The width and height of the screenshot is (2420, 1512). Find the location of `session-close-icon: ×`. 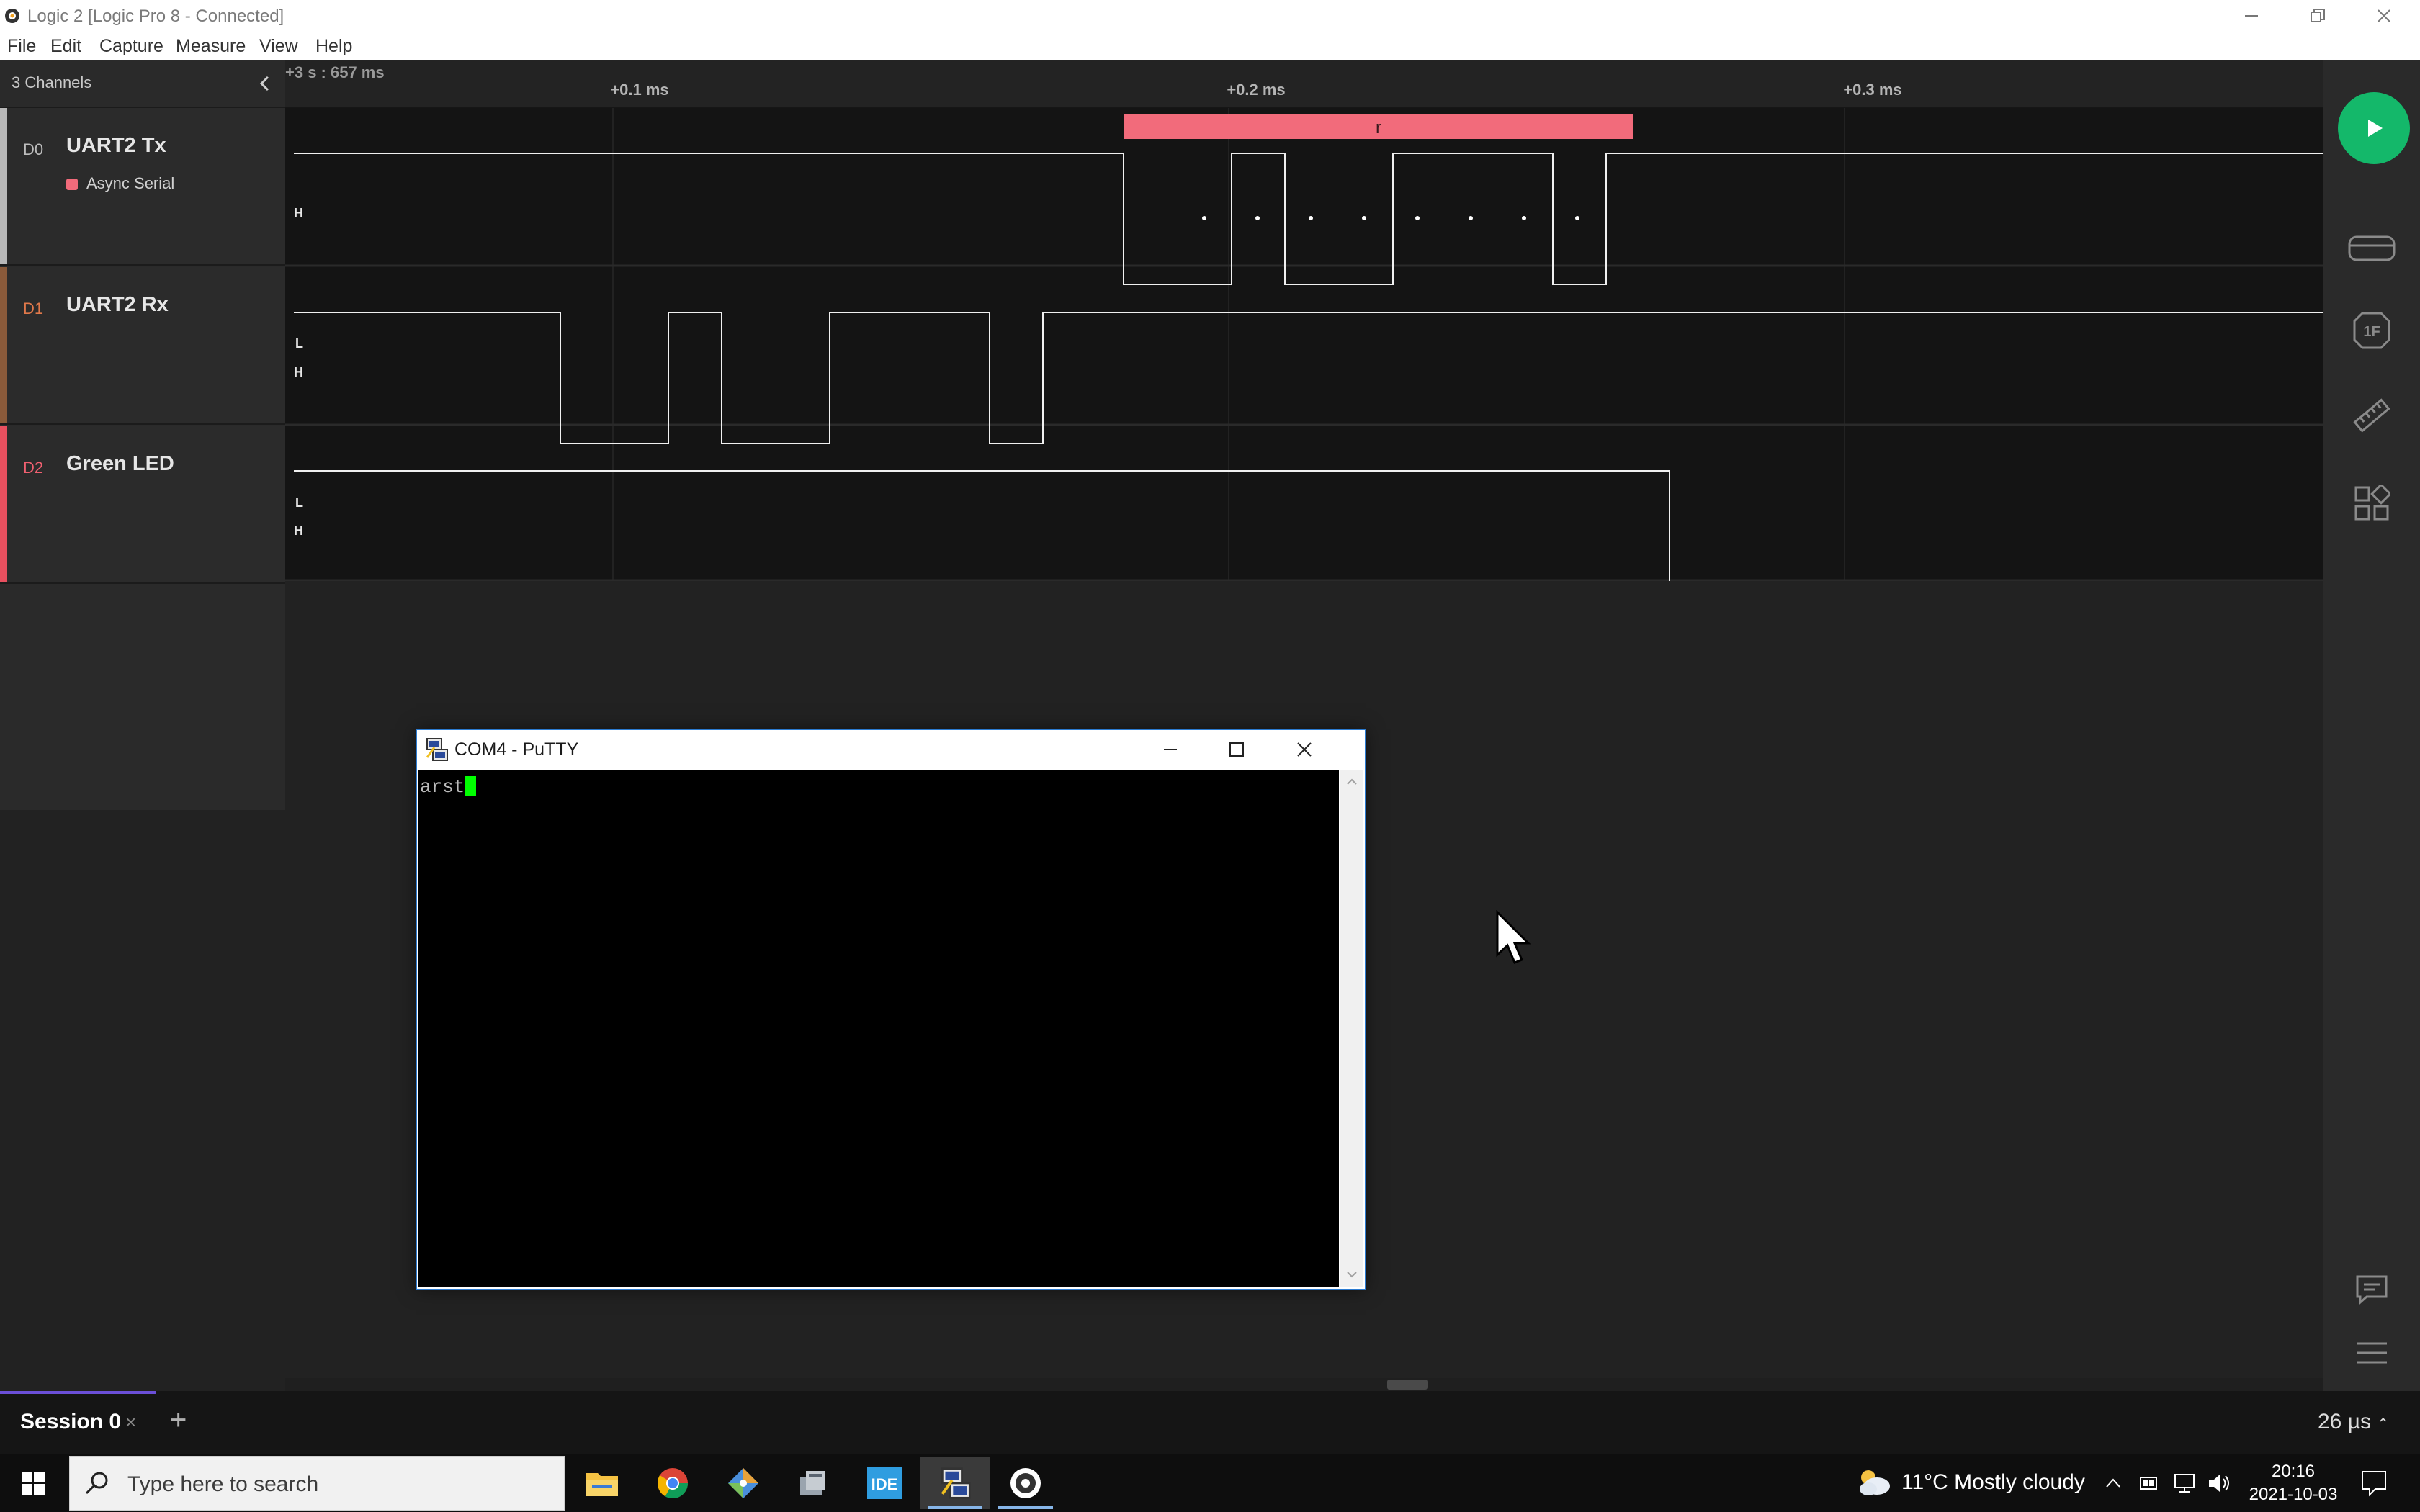

session-close-icon: × is located at coordinates (130, 1422).